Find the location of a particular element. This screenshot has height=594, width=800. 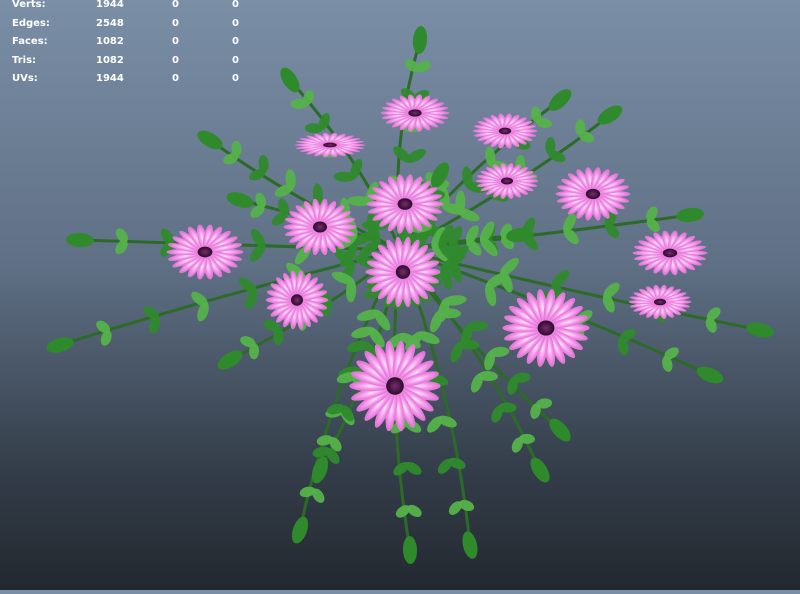

hud-row-faces: Faces: 1082 0 0 is located at coordinates (130, 46).